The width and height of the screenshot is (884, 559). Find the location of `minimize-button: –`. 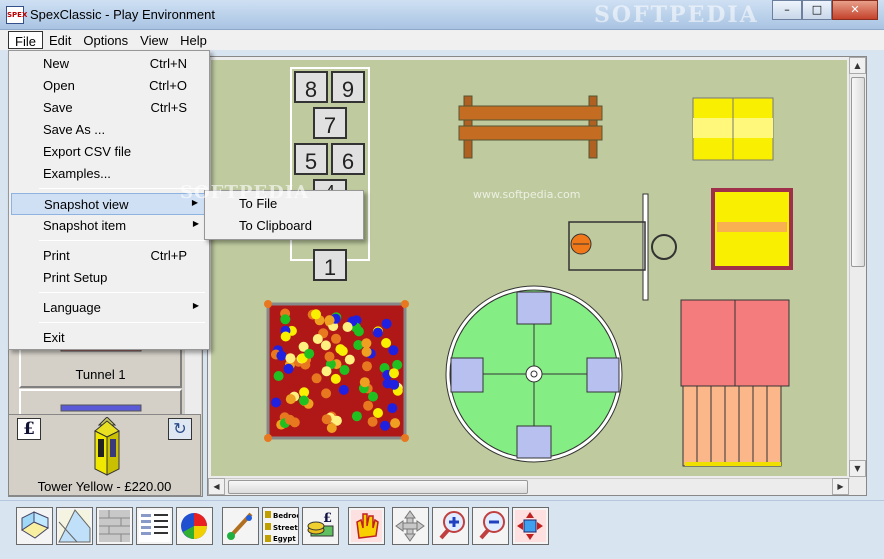

minimize-button: – is located at coordinates (787, 10).